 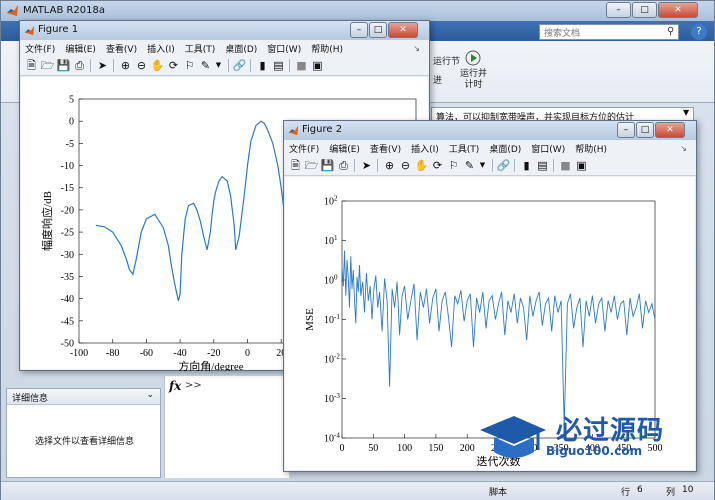 What do you see at coordinates (310, 319) in the screenshot?
I see `y-axis-label: MSE` at bounding box center [310, 319].